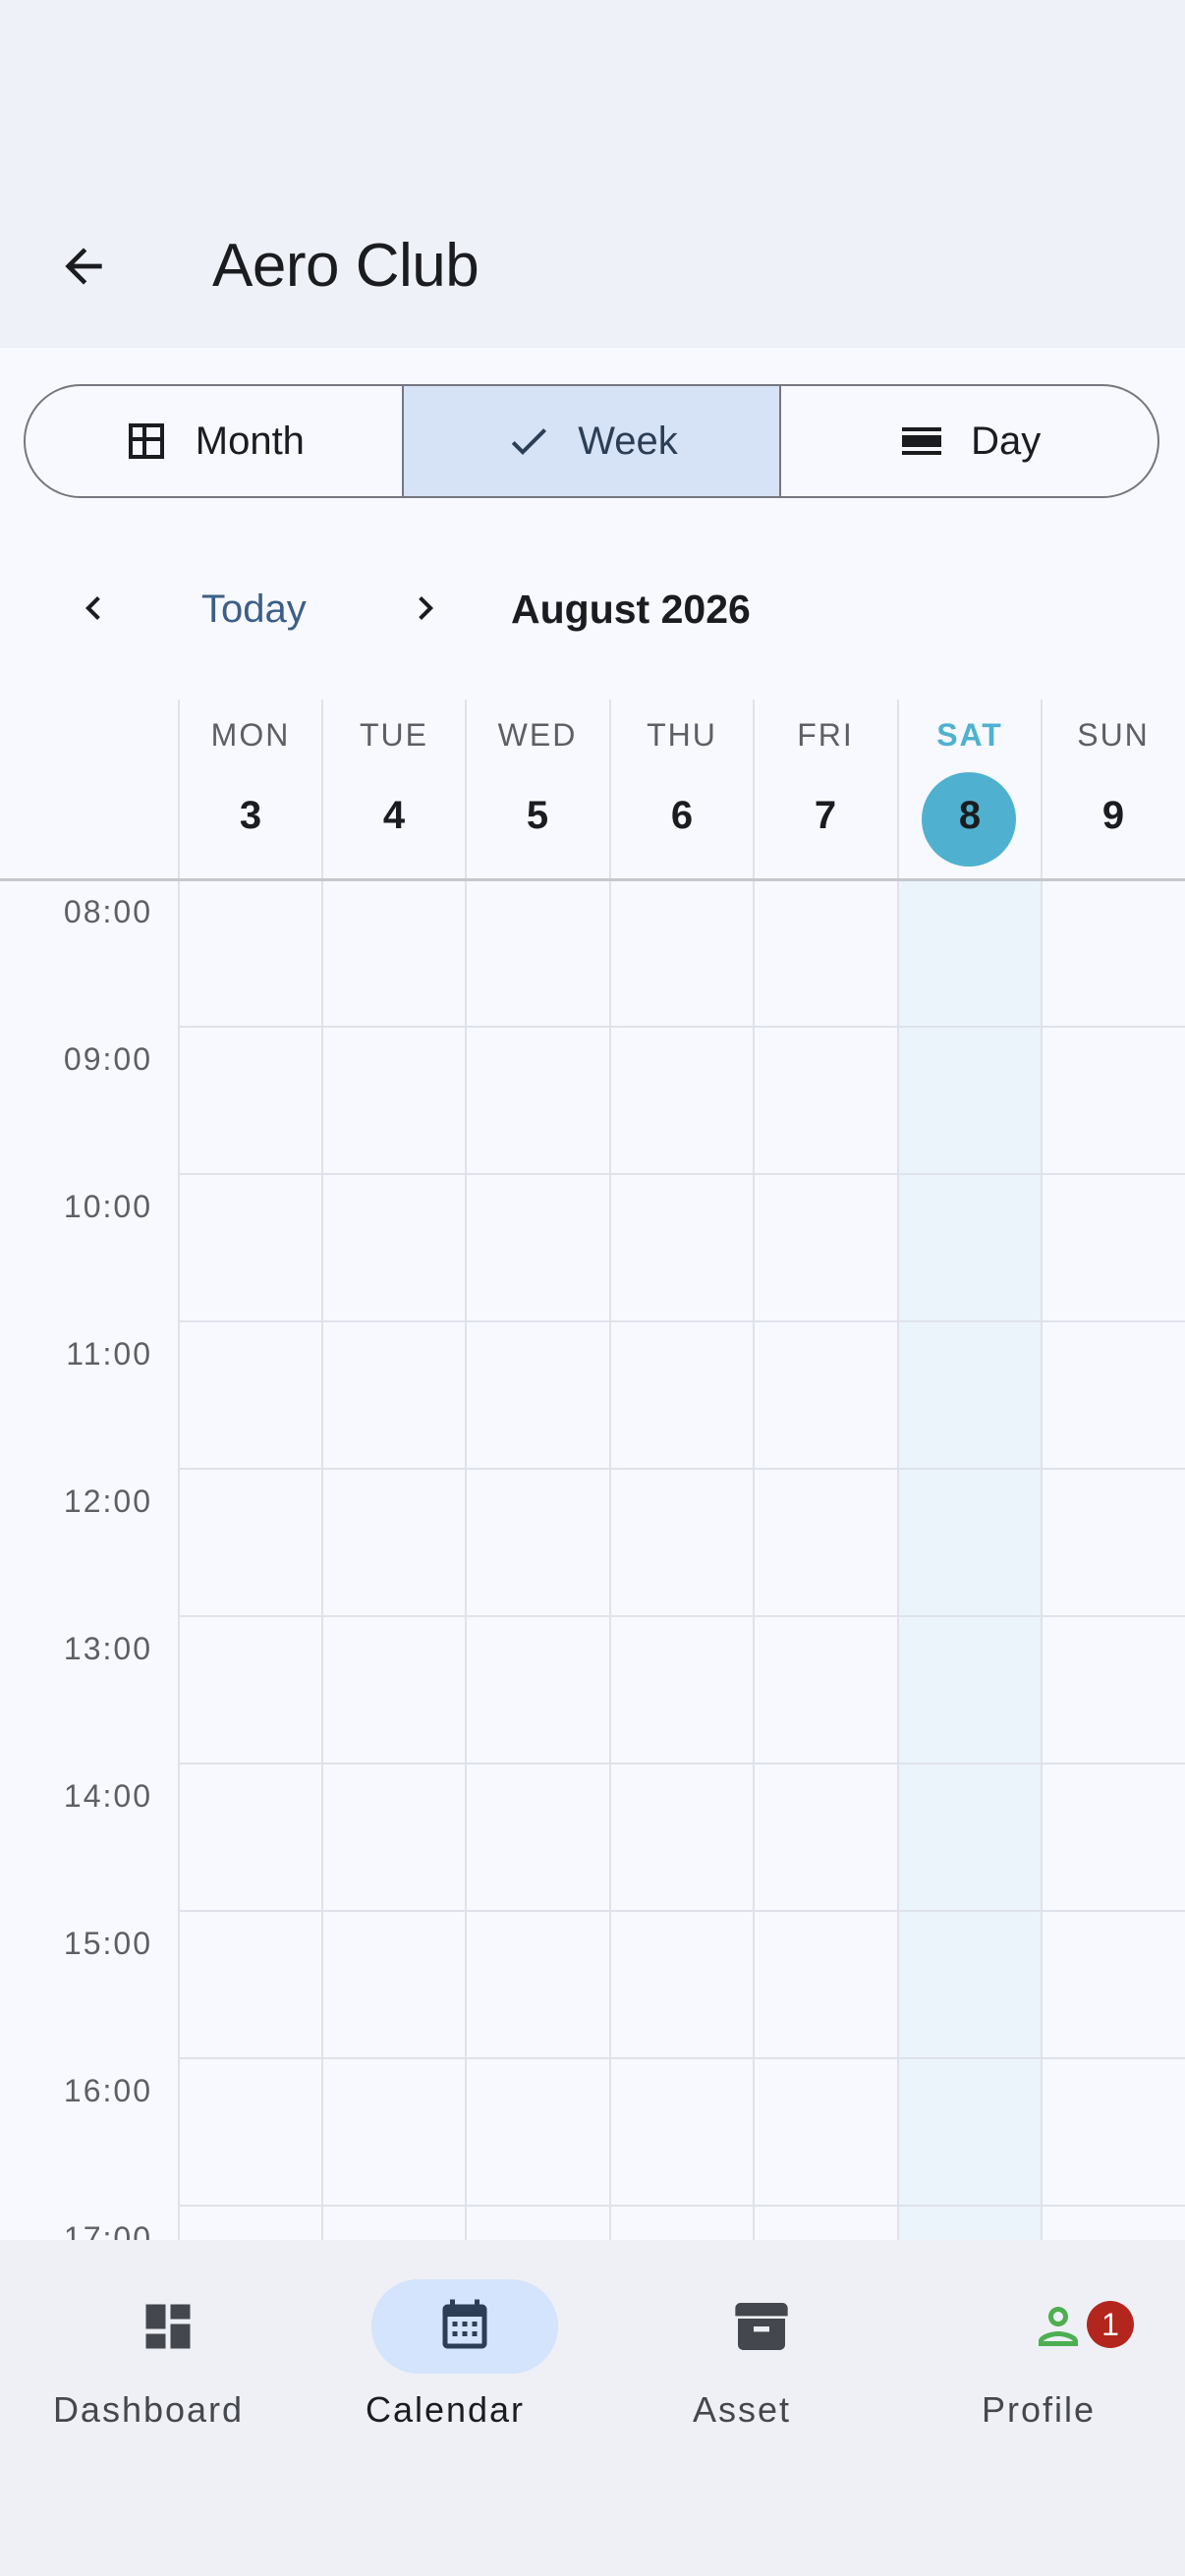 This screenshot has width=1185, height=2576. What do you see at coordinates (108, 911) in the screenshot?
I see `hour-label: 08:00` at bounding box center [108, 911].